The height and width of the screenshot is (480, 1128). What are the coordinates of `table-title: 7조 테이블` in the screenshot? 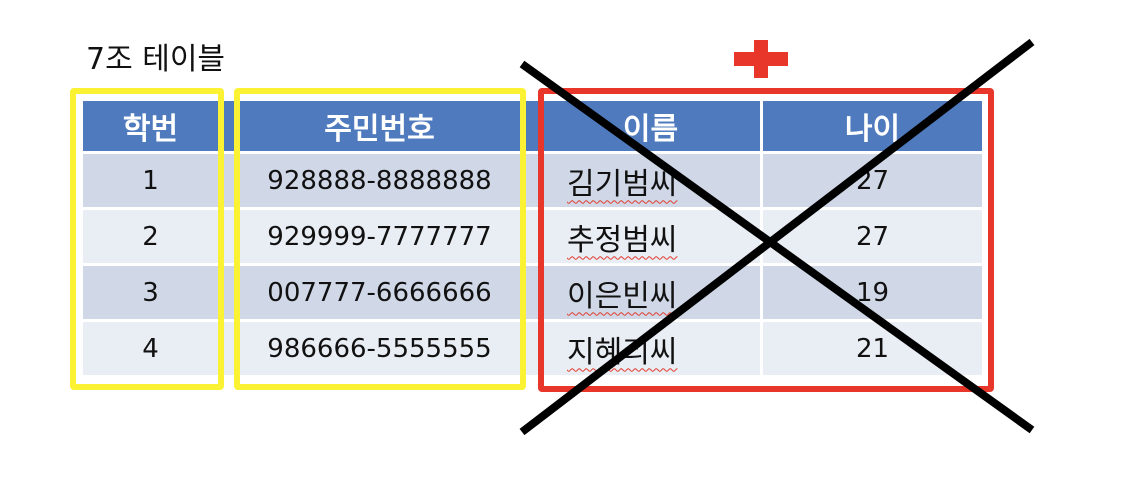 It's located at (156, 59).